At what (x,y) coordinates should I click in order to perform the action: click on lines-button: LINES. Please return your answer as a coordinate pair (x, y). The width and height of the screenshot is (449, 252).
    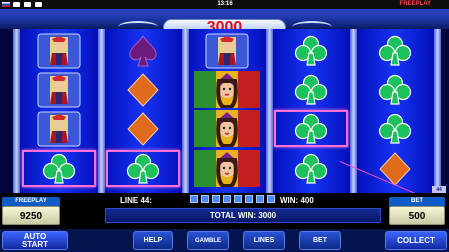
    Looking at the image, I should click on (264, 240).